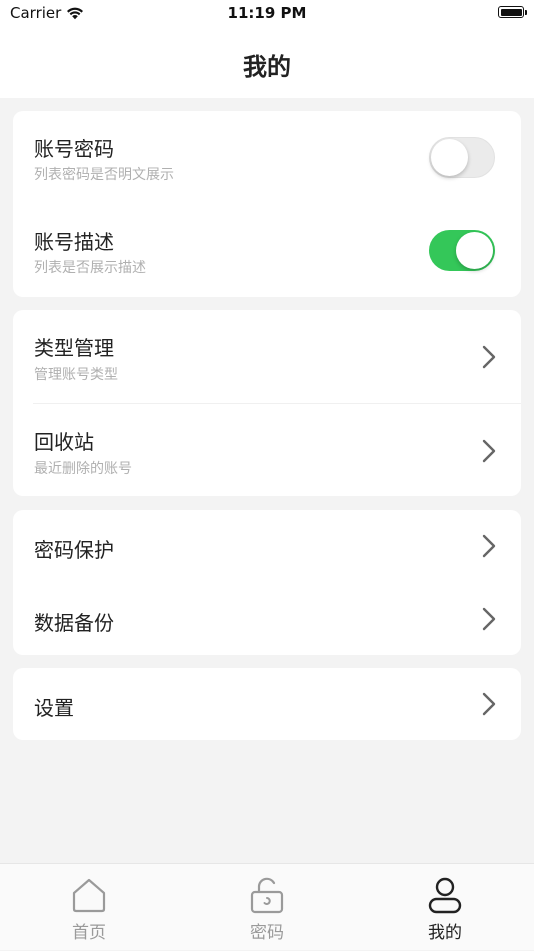 This screenshot has width=534, height=951. Describe the element at coordinates (74, 623) in the screenshot. I see `row-title: 数据备份` at that location.